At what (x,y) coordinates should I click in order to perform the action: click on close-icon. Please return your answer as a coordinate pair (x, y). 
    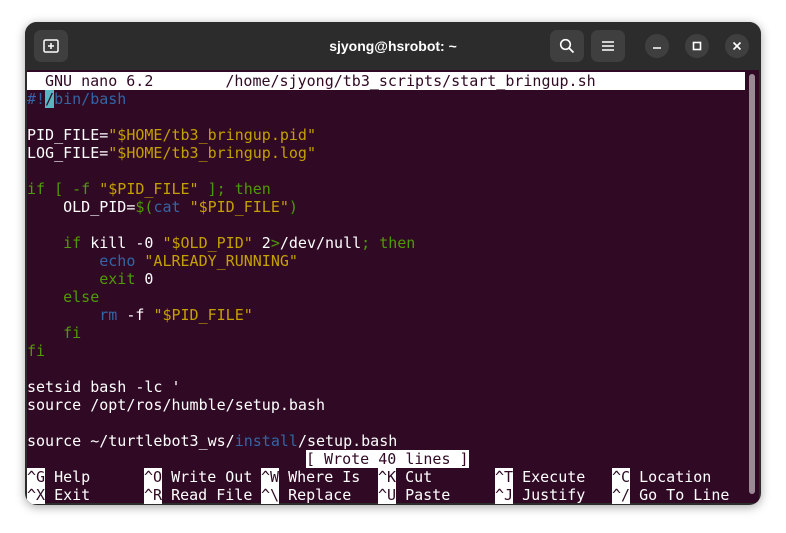
    Looking at the image, I should click on (737, 46).